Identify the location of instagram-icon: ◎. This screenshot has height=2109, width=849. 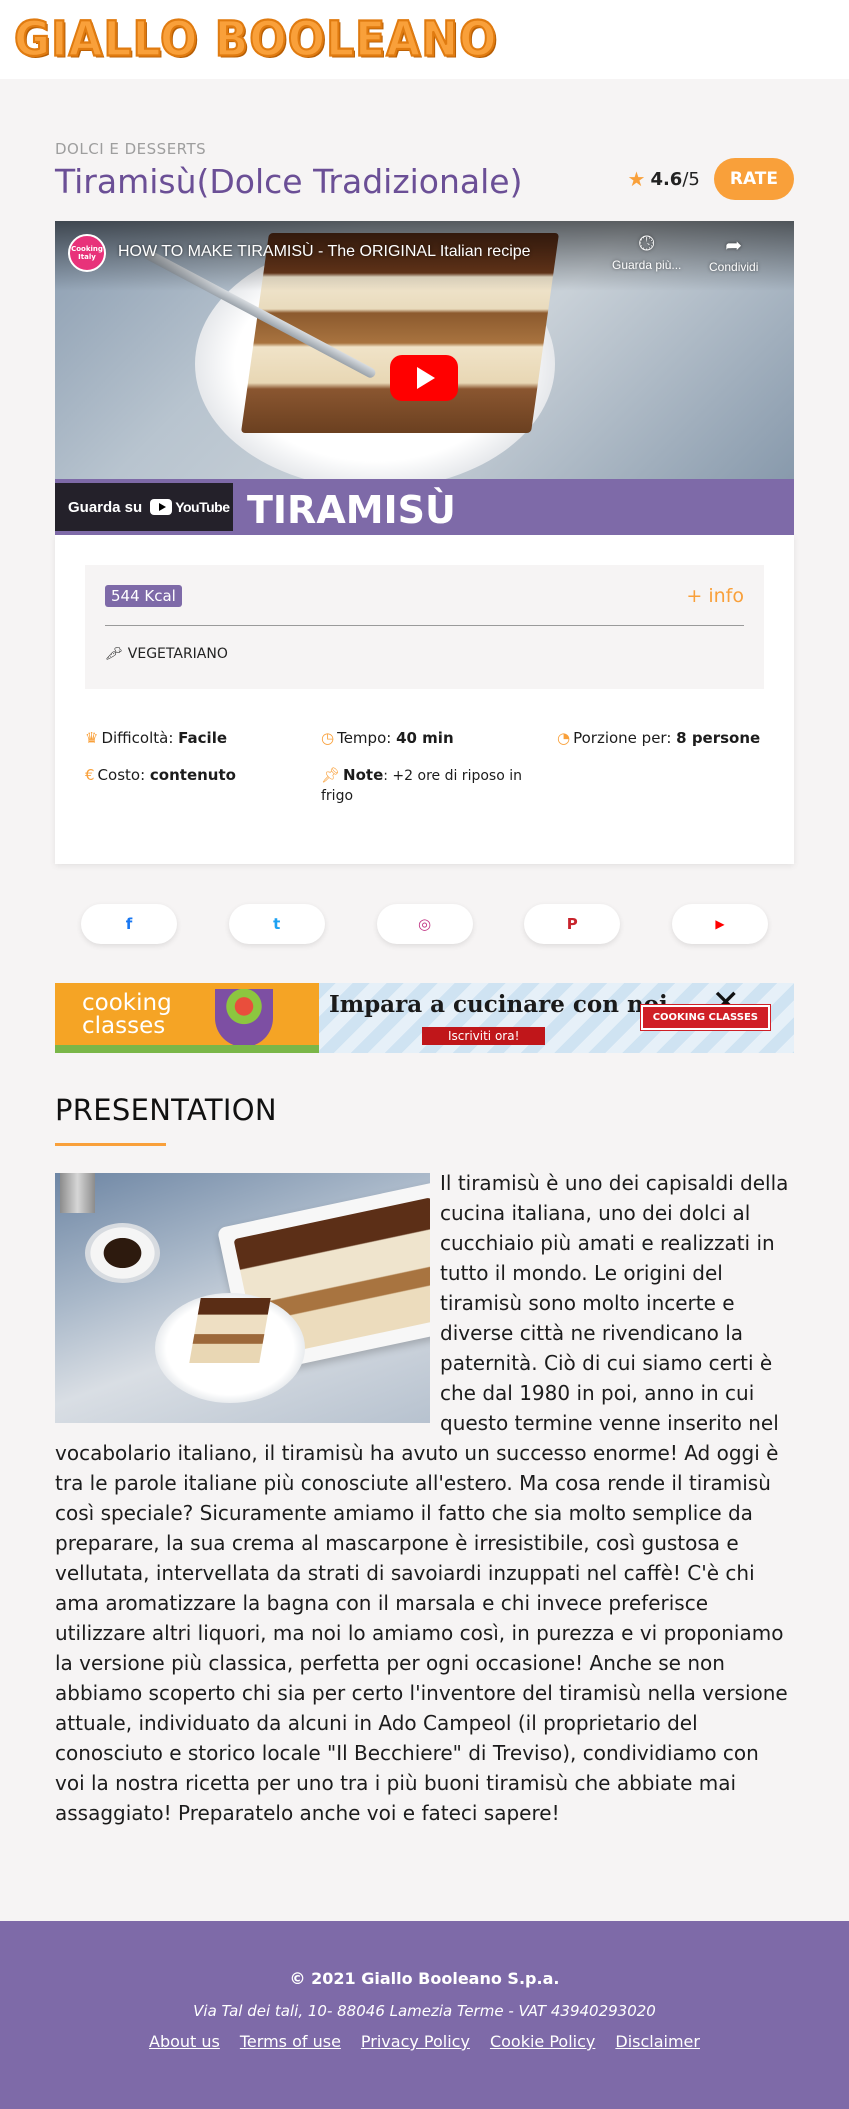
(424, 924).